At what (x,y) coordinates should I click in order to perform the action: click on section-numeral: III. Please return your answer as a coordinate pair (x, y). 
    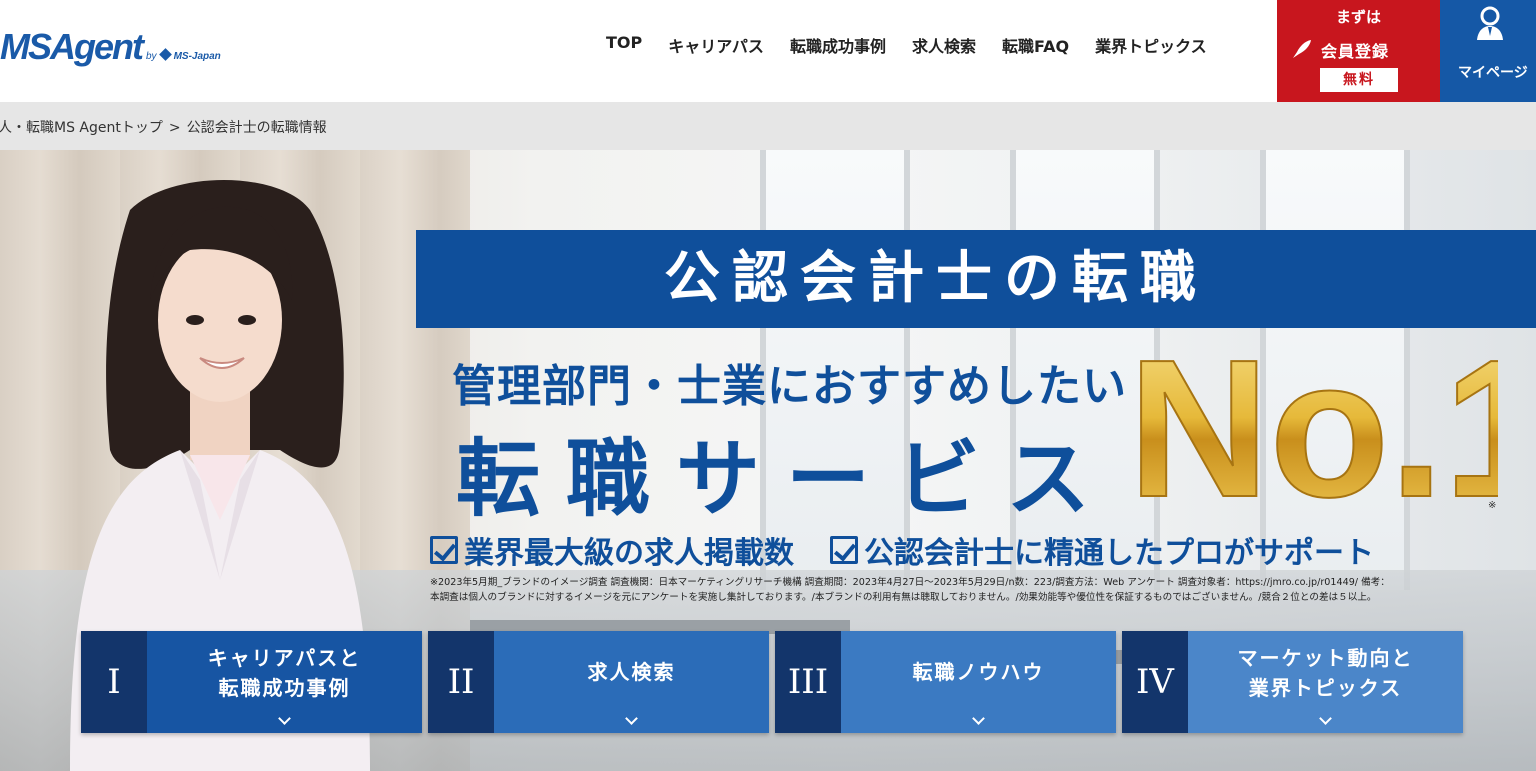
    Looking at the image, I should click on (808, 682).